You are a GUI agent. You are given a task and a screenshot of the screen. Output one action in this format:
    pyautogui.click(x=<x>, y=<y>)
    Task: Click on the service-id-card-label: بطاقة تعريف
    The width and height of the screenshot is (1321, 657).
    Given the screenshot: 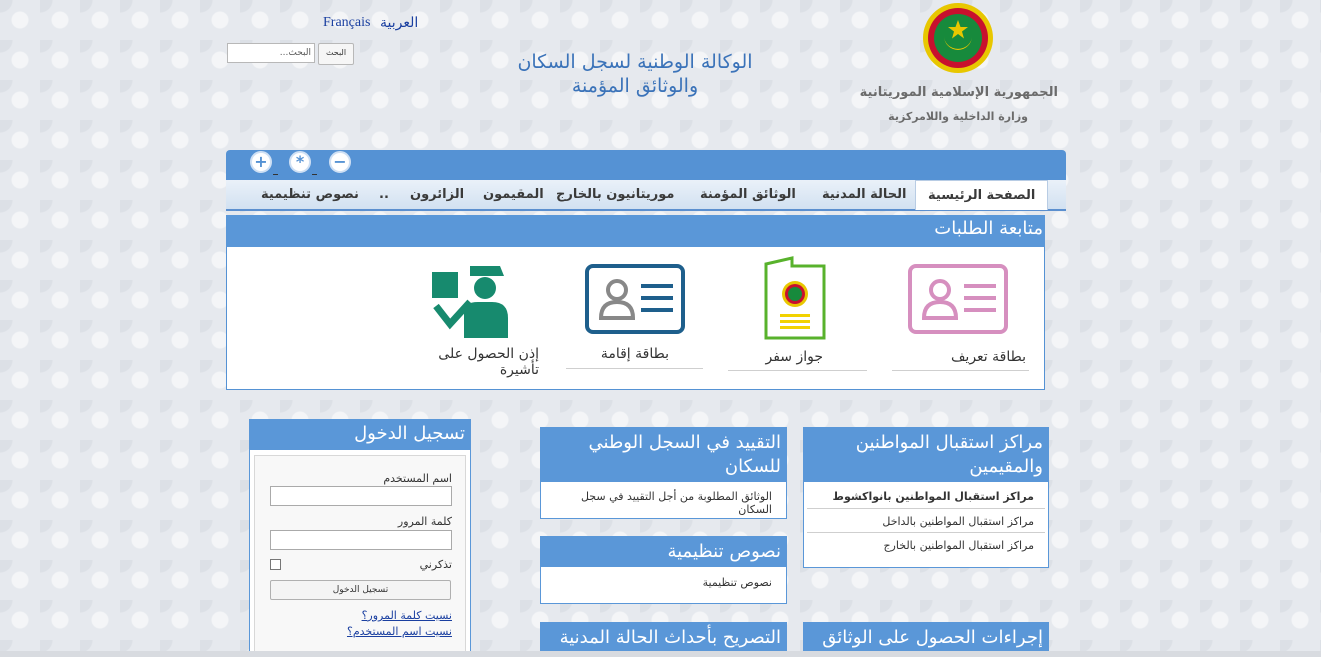 What is the action you would take?
    pyautogui.click(x=959, y=357)
    